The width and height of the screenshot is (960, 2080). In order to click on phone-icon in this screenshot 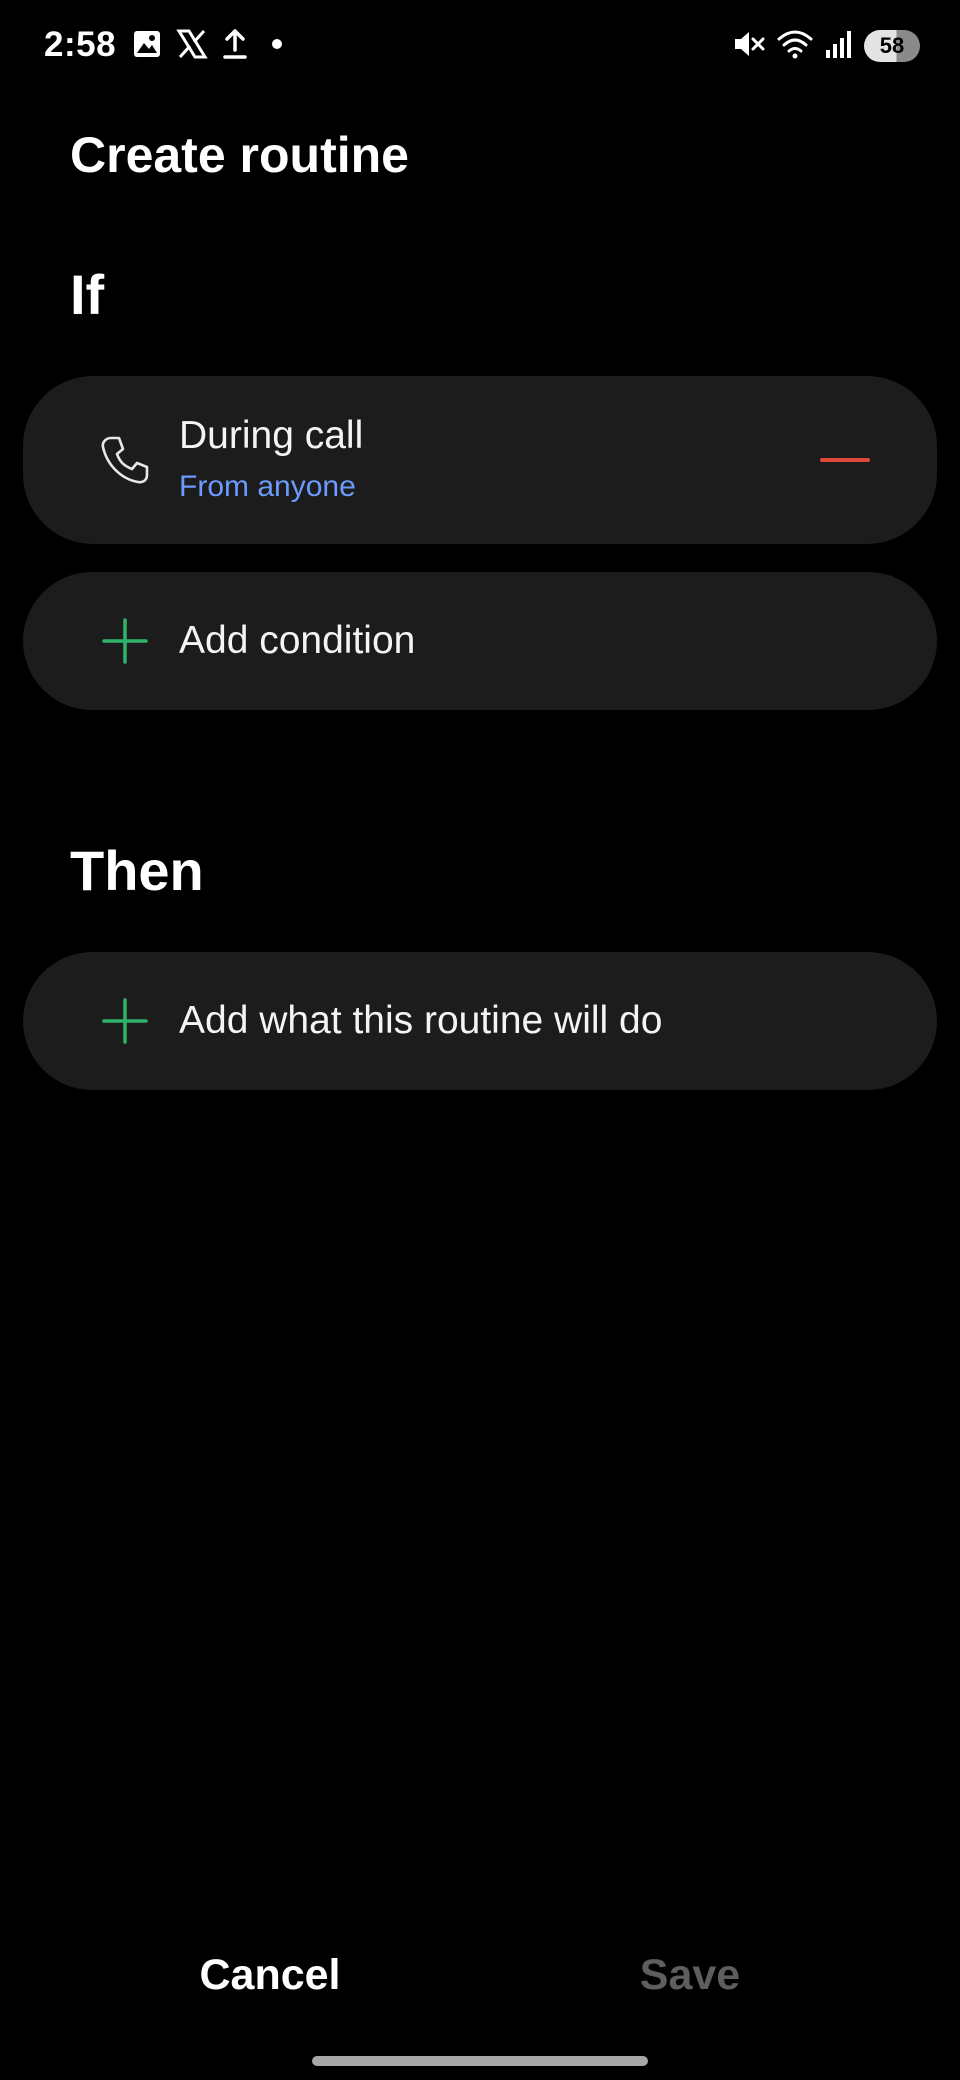, I will do `click(125, 460)`.